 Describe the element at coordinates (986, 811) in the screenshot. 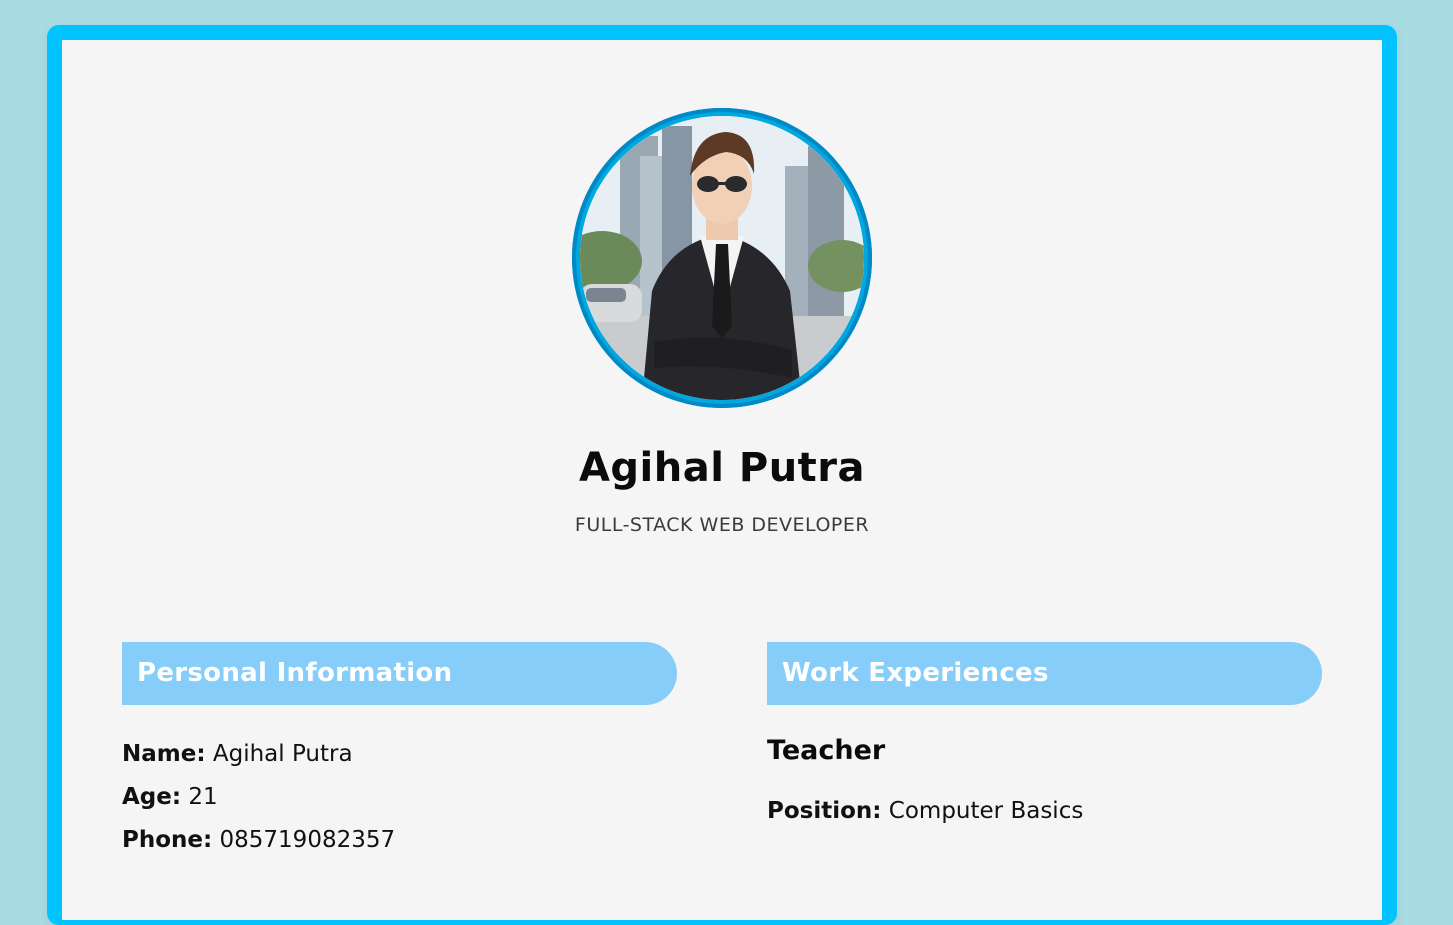

I see `job-position-value: Computer Basics` at that location.